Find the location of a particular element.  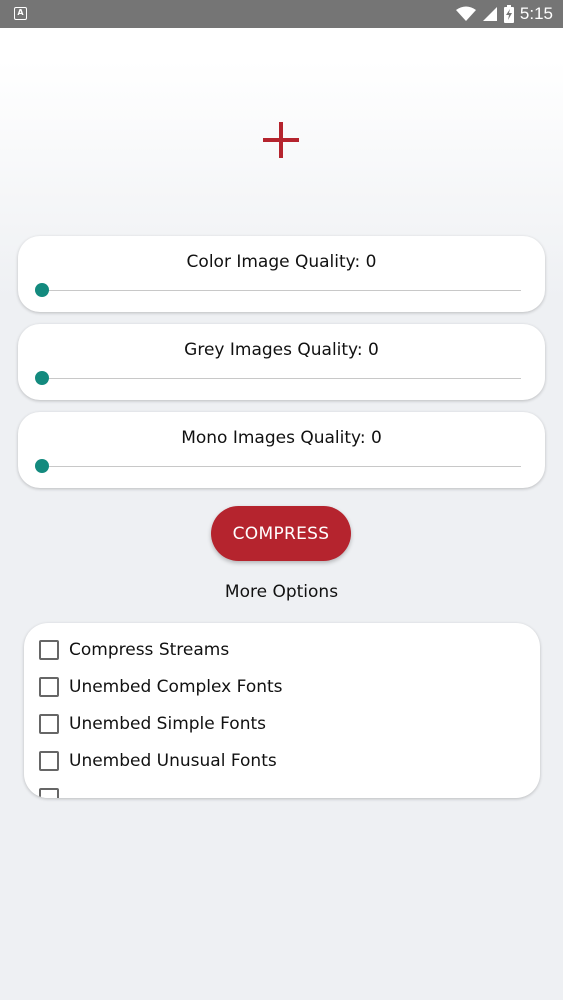

option-label: Unembed Simple Fonts is located at coordinates (168, 724).